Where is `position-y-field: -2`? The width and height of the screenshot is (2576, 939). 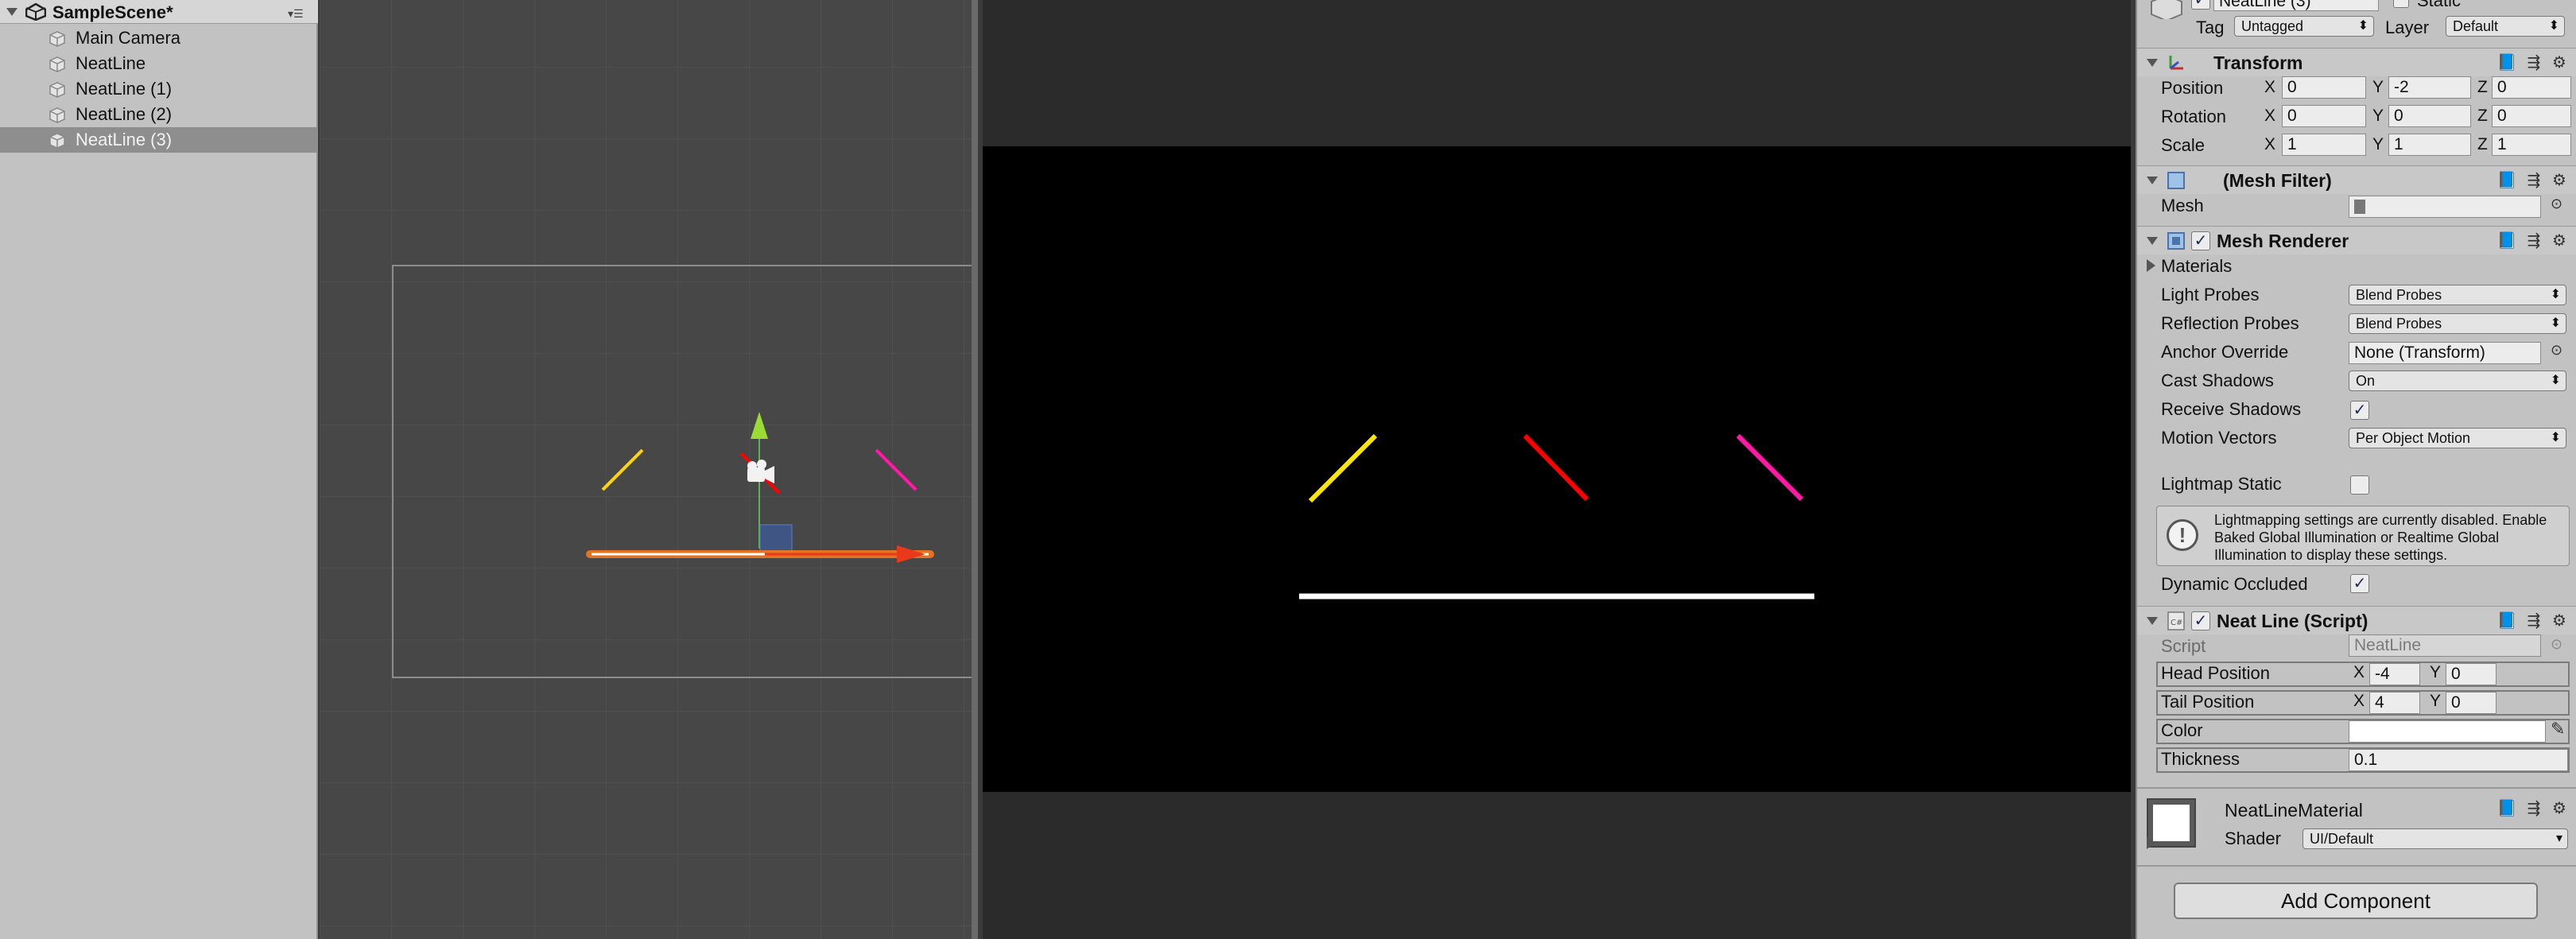
position-y-field: -2 is located at coordinates (2429, 87).